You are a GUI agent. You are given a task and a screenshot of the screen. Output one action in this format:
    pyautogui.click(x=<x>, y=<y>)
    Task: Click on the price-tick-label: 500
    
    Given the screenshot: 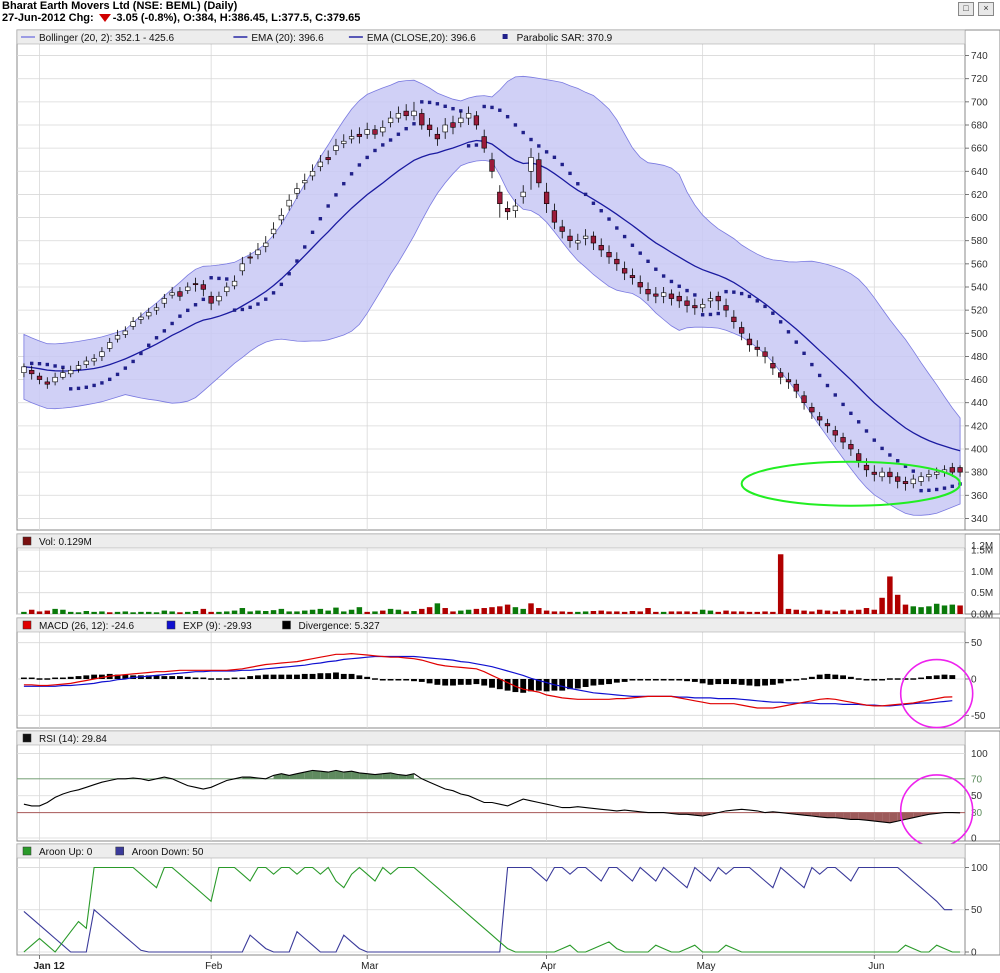 What is the action you would take?
    pyautogui.click(x=979, y=334)
    